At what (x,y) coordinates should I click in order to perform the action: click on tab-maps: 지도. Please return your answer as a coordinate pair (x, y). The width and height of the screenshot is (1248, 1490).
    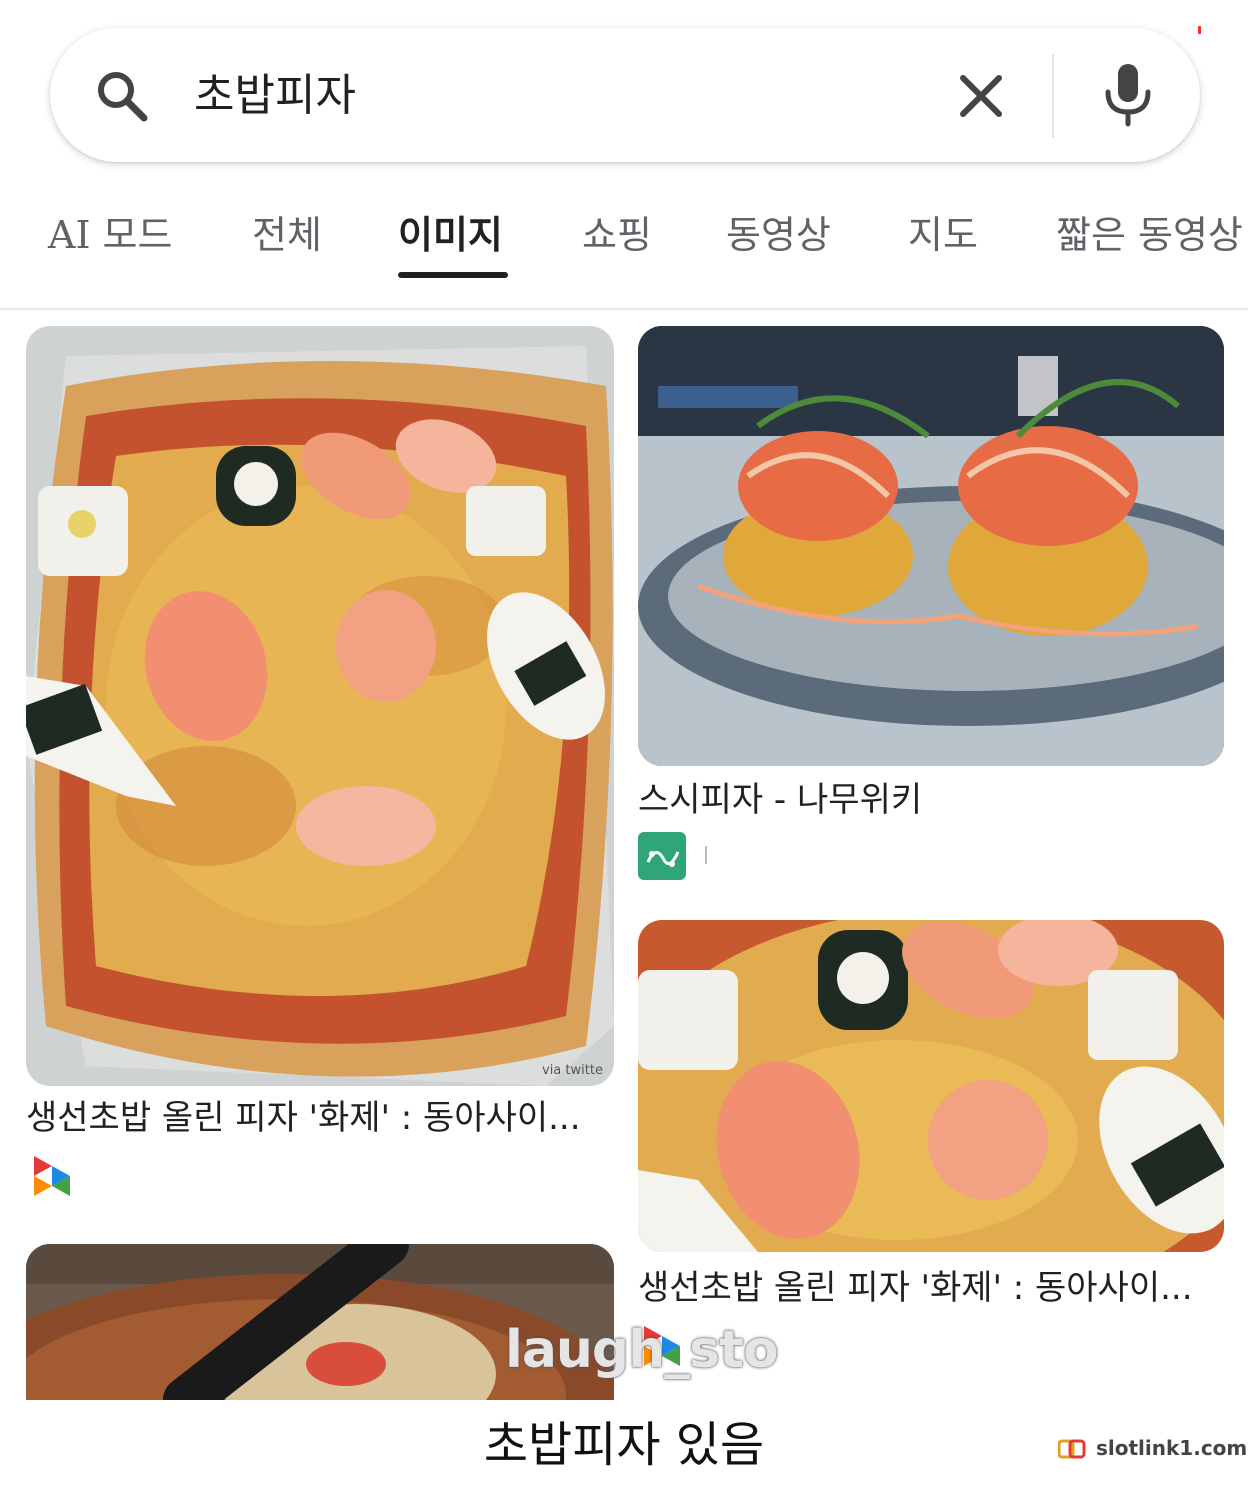
    Looking at the image, I should click on (943, 235).